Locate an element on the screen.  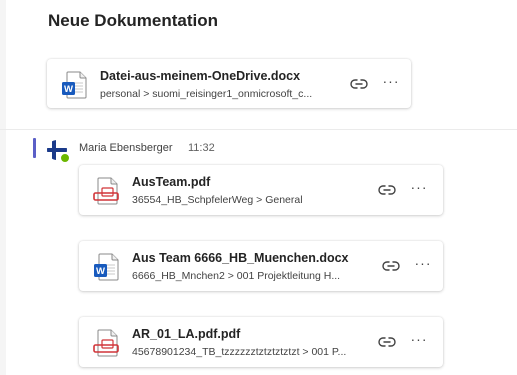
file-name: AusTeam.pdf is located at coordinates (247, 182).